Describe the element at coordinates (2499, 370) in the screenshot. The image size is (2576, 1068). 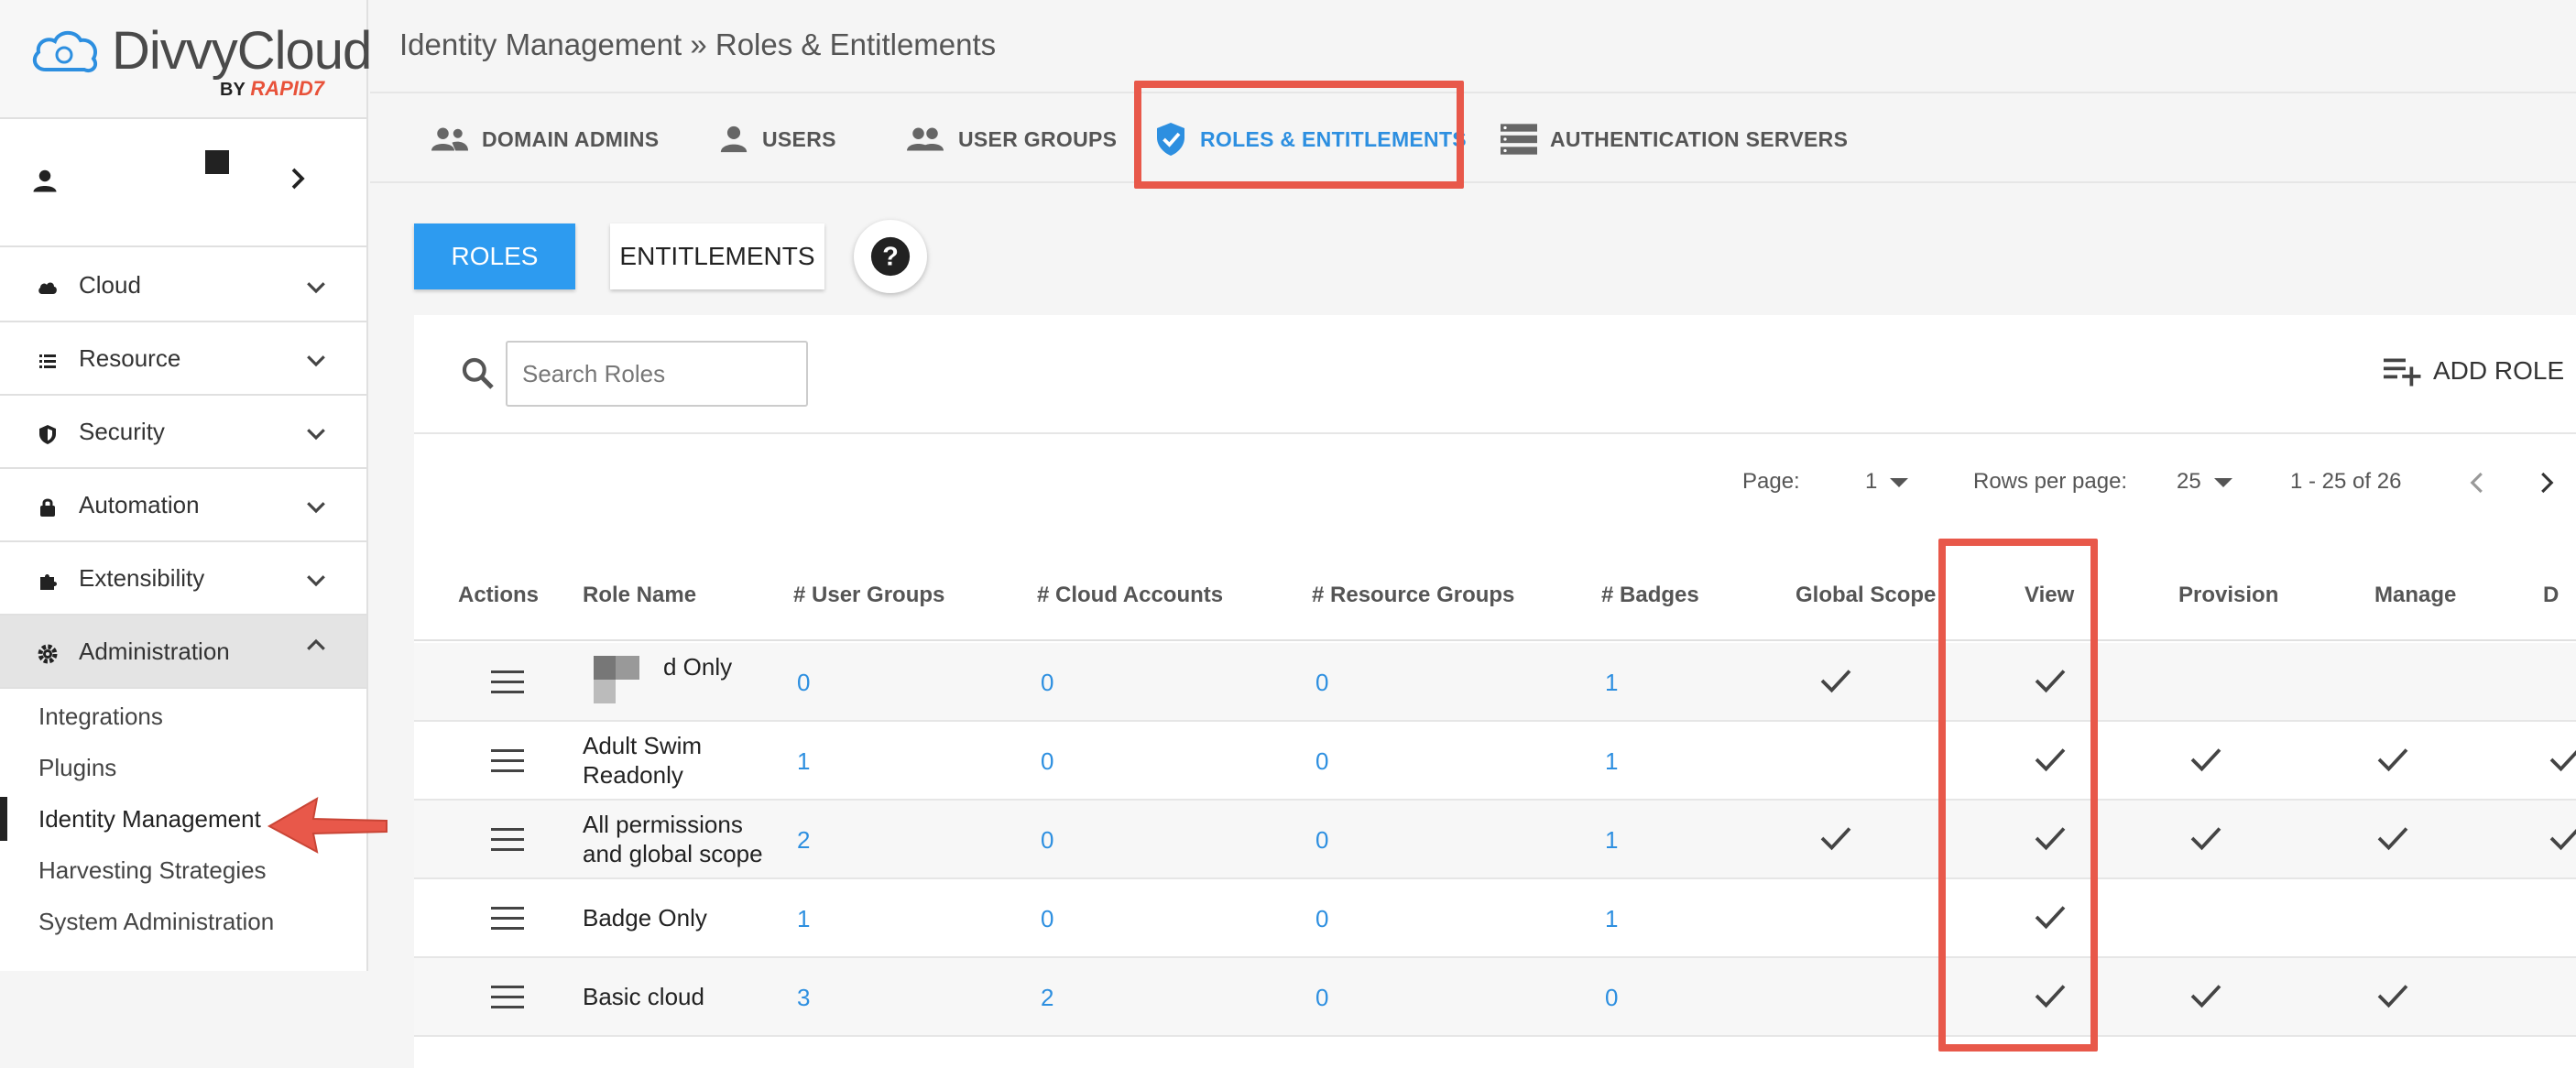
I see `add-role-label: ADD ROLE` at that location.